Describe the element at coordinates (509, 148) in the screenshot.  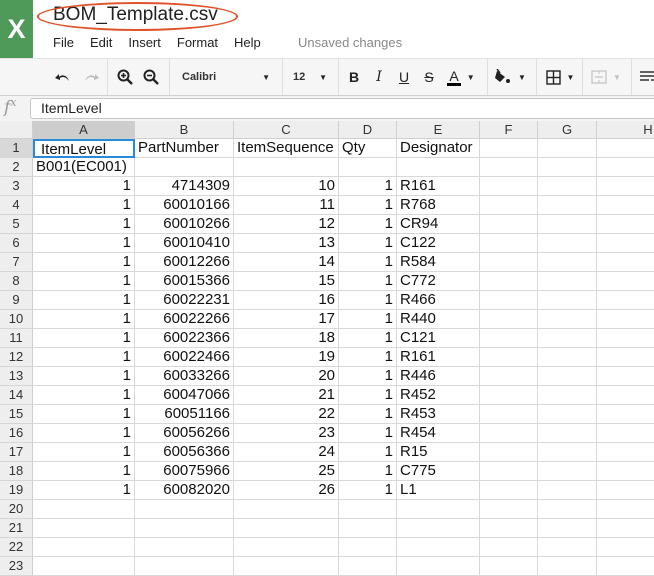
I see `cell-f1` at that location.